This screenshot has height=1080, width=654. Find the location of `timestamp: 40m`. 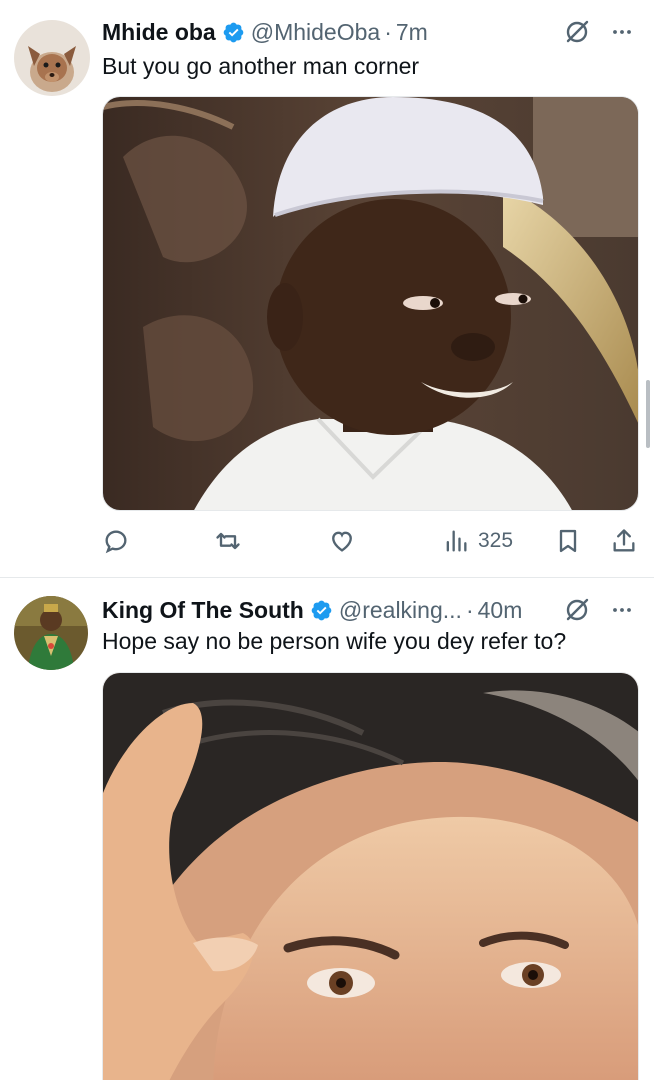

timestamp: 40m is located at coordinates (500, 610).